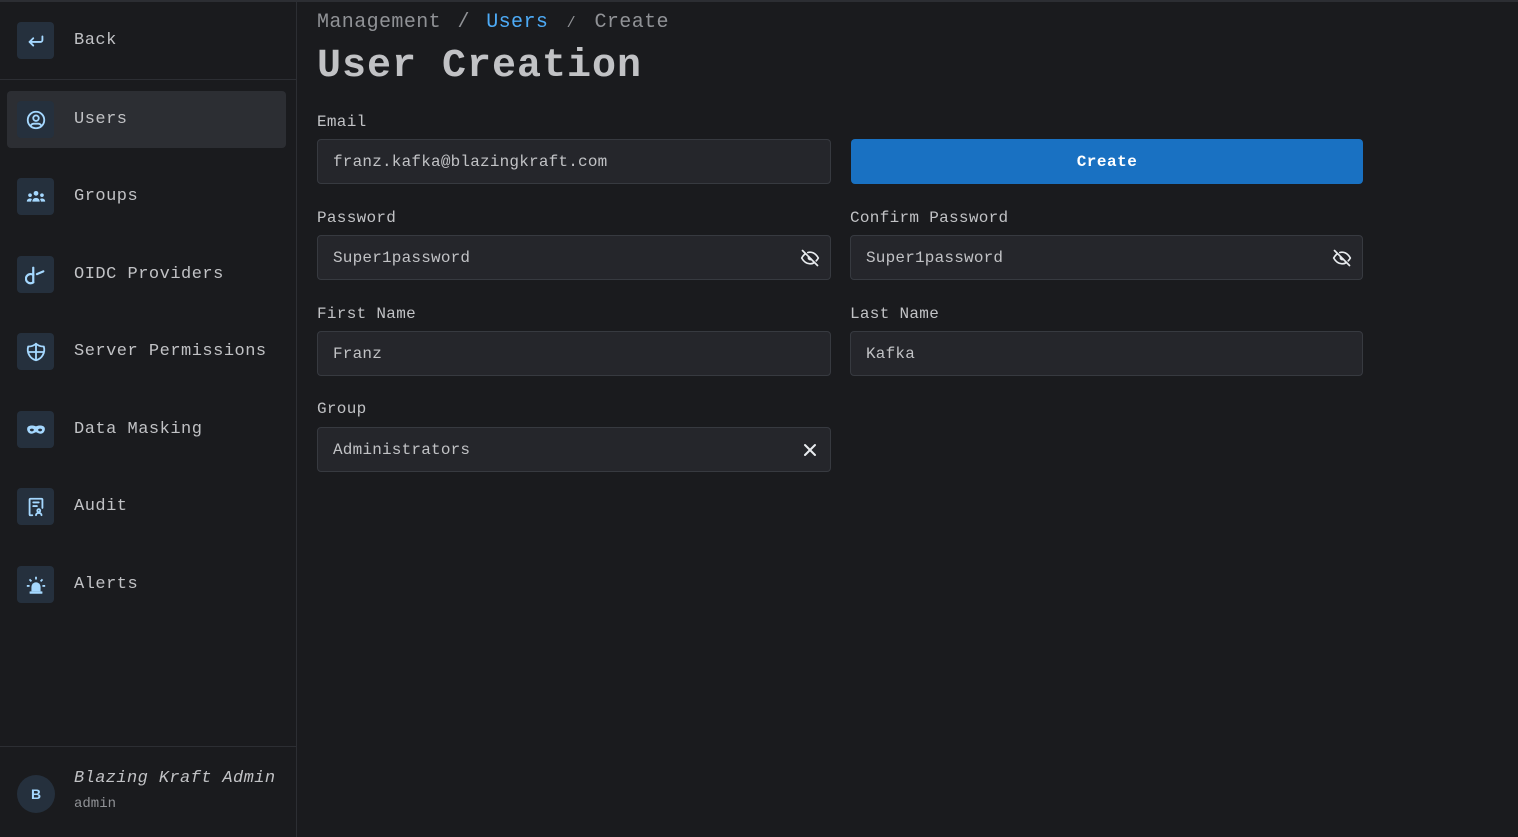  I want to click on confirm-password-value: Super1password, so click(935, 257).